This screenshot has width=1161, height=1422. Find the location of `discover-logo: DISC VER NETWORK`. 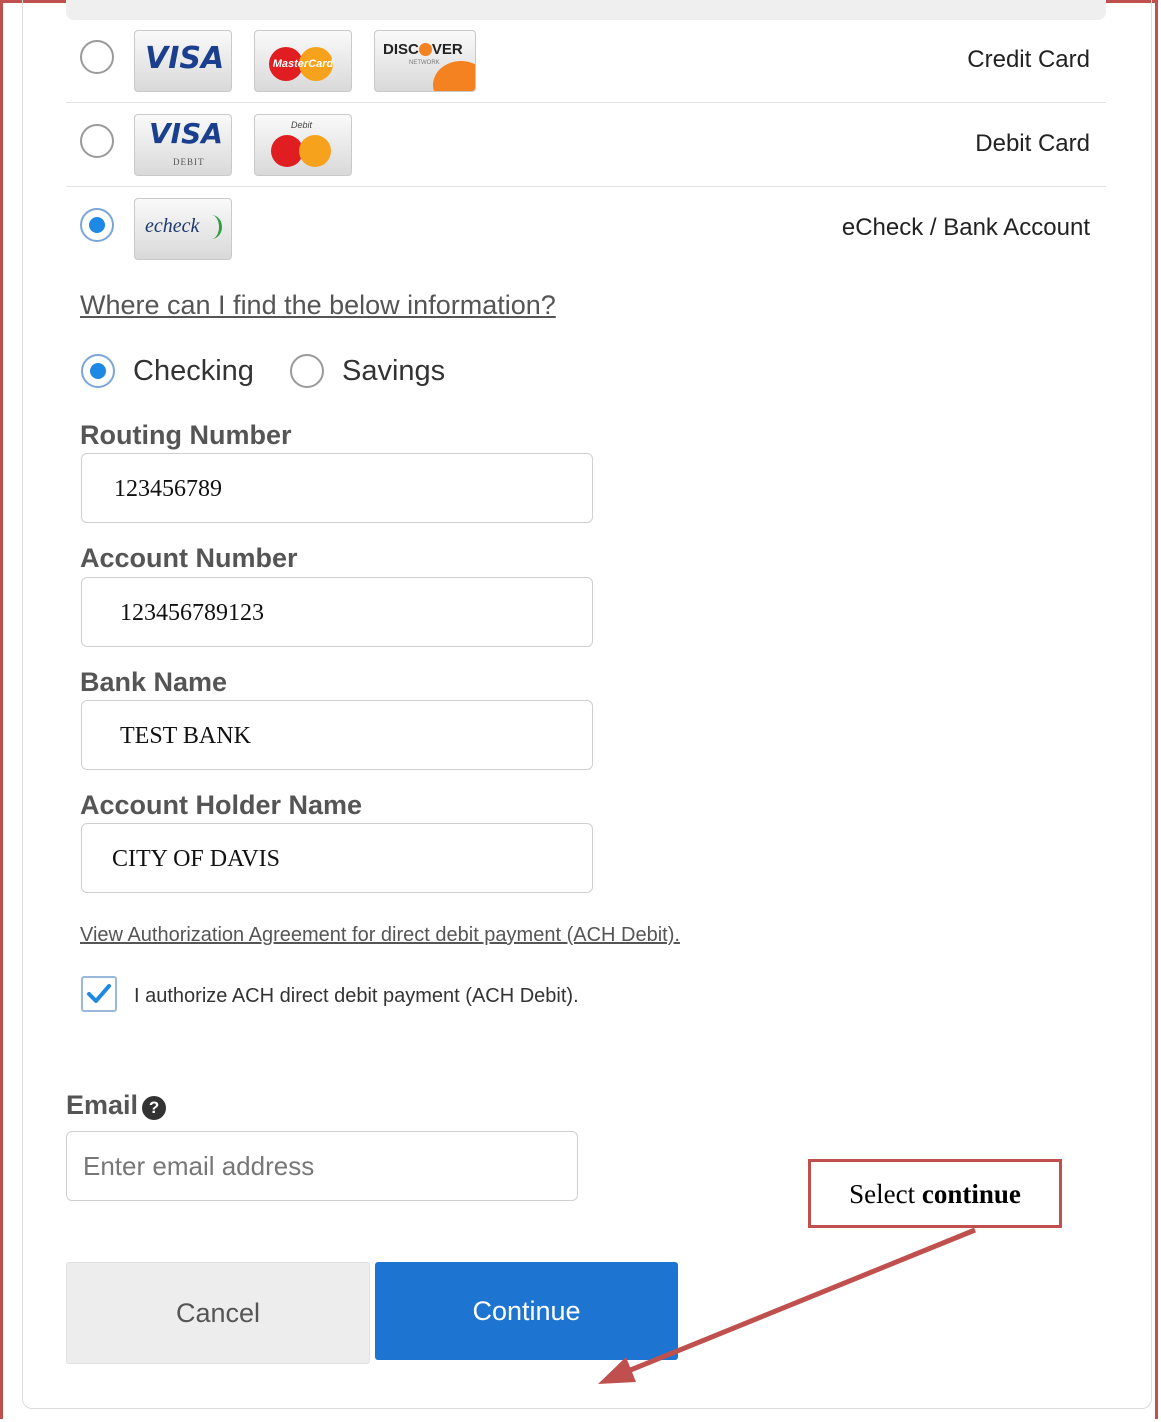

discover-logo: DISC VER NETWORK is located at coordinates (425, 61).